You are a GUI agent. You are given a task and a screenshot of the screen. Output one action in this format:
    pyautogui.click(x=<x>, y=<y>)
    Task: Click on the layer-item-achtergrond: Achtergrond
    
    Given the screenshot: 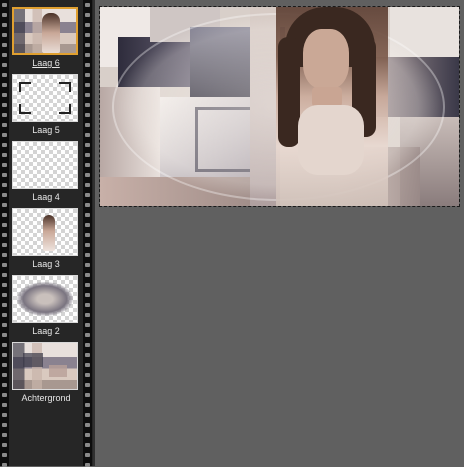 What is the action you would take?
    pyautogui.click(x=46, y=372)
    